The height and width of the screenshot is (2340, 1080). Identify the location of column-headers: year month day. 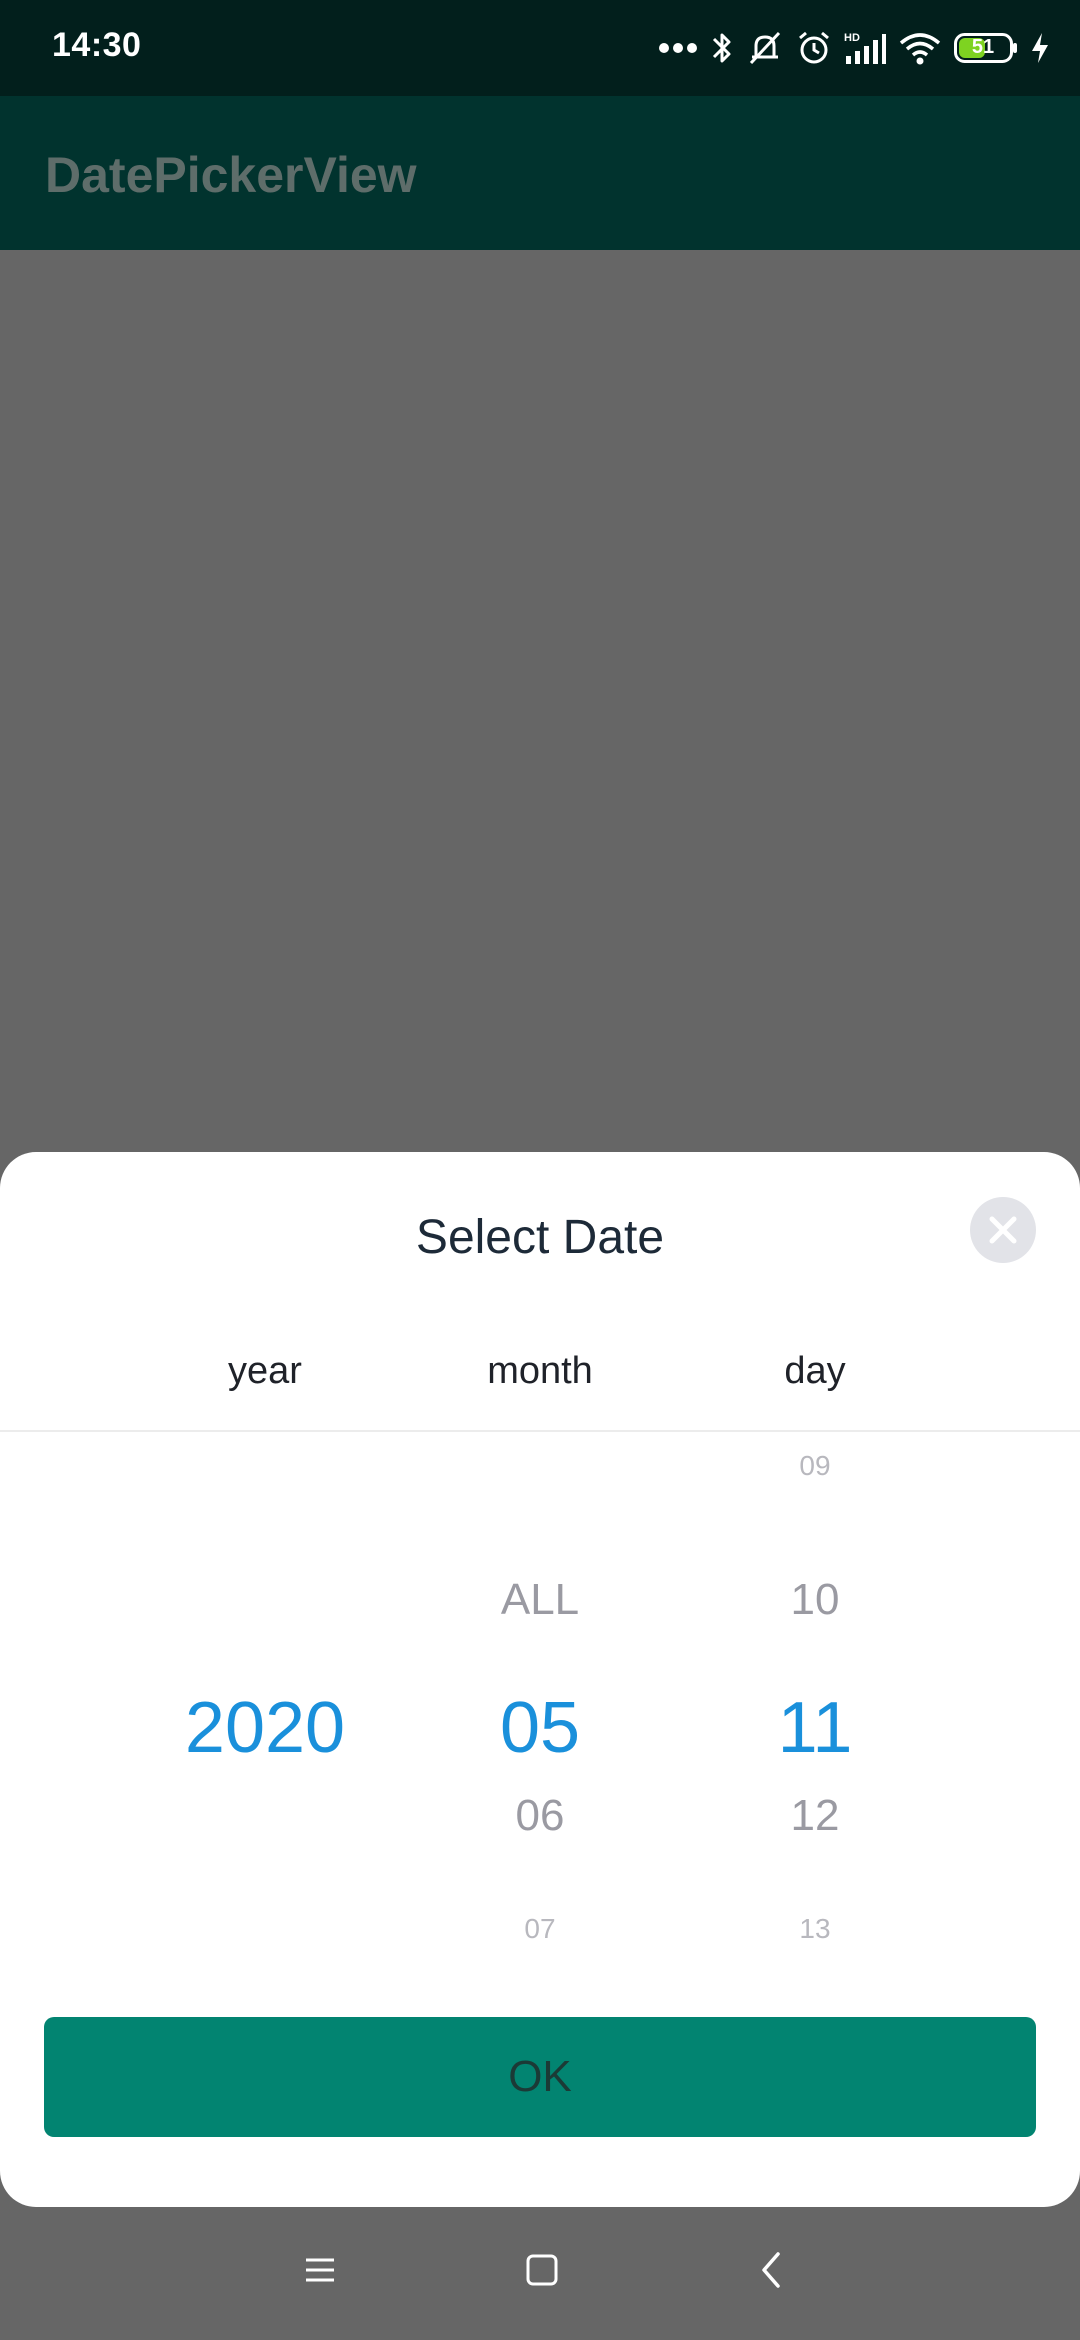
(540, 1376).